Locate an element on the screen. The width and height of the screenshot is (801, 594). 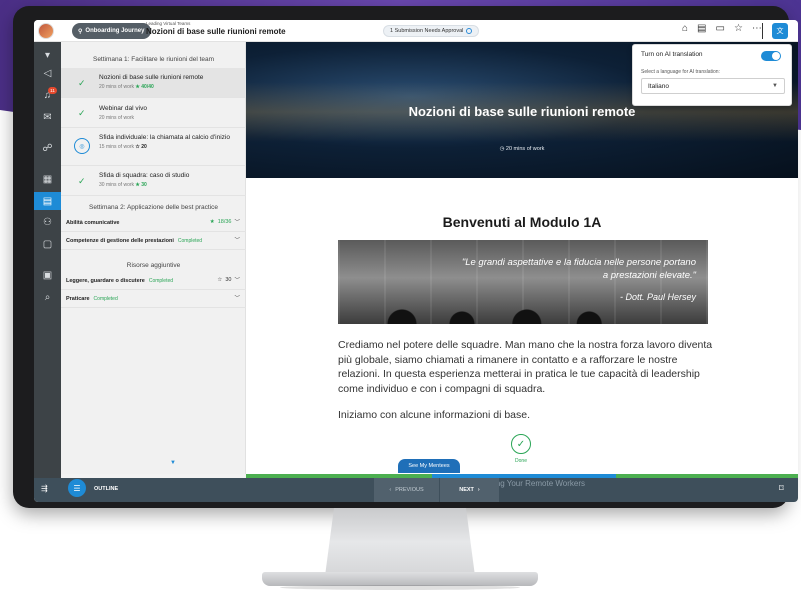
notification-badge: 11 is located at coordinates (52, 90).